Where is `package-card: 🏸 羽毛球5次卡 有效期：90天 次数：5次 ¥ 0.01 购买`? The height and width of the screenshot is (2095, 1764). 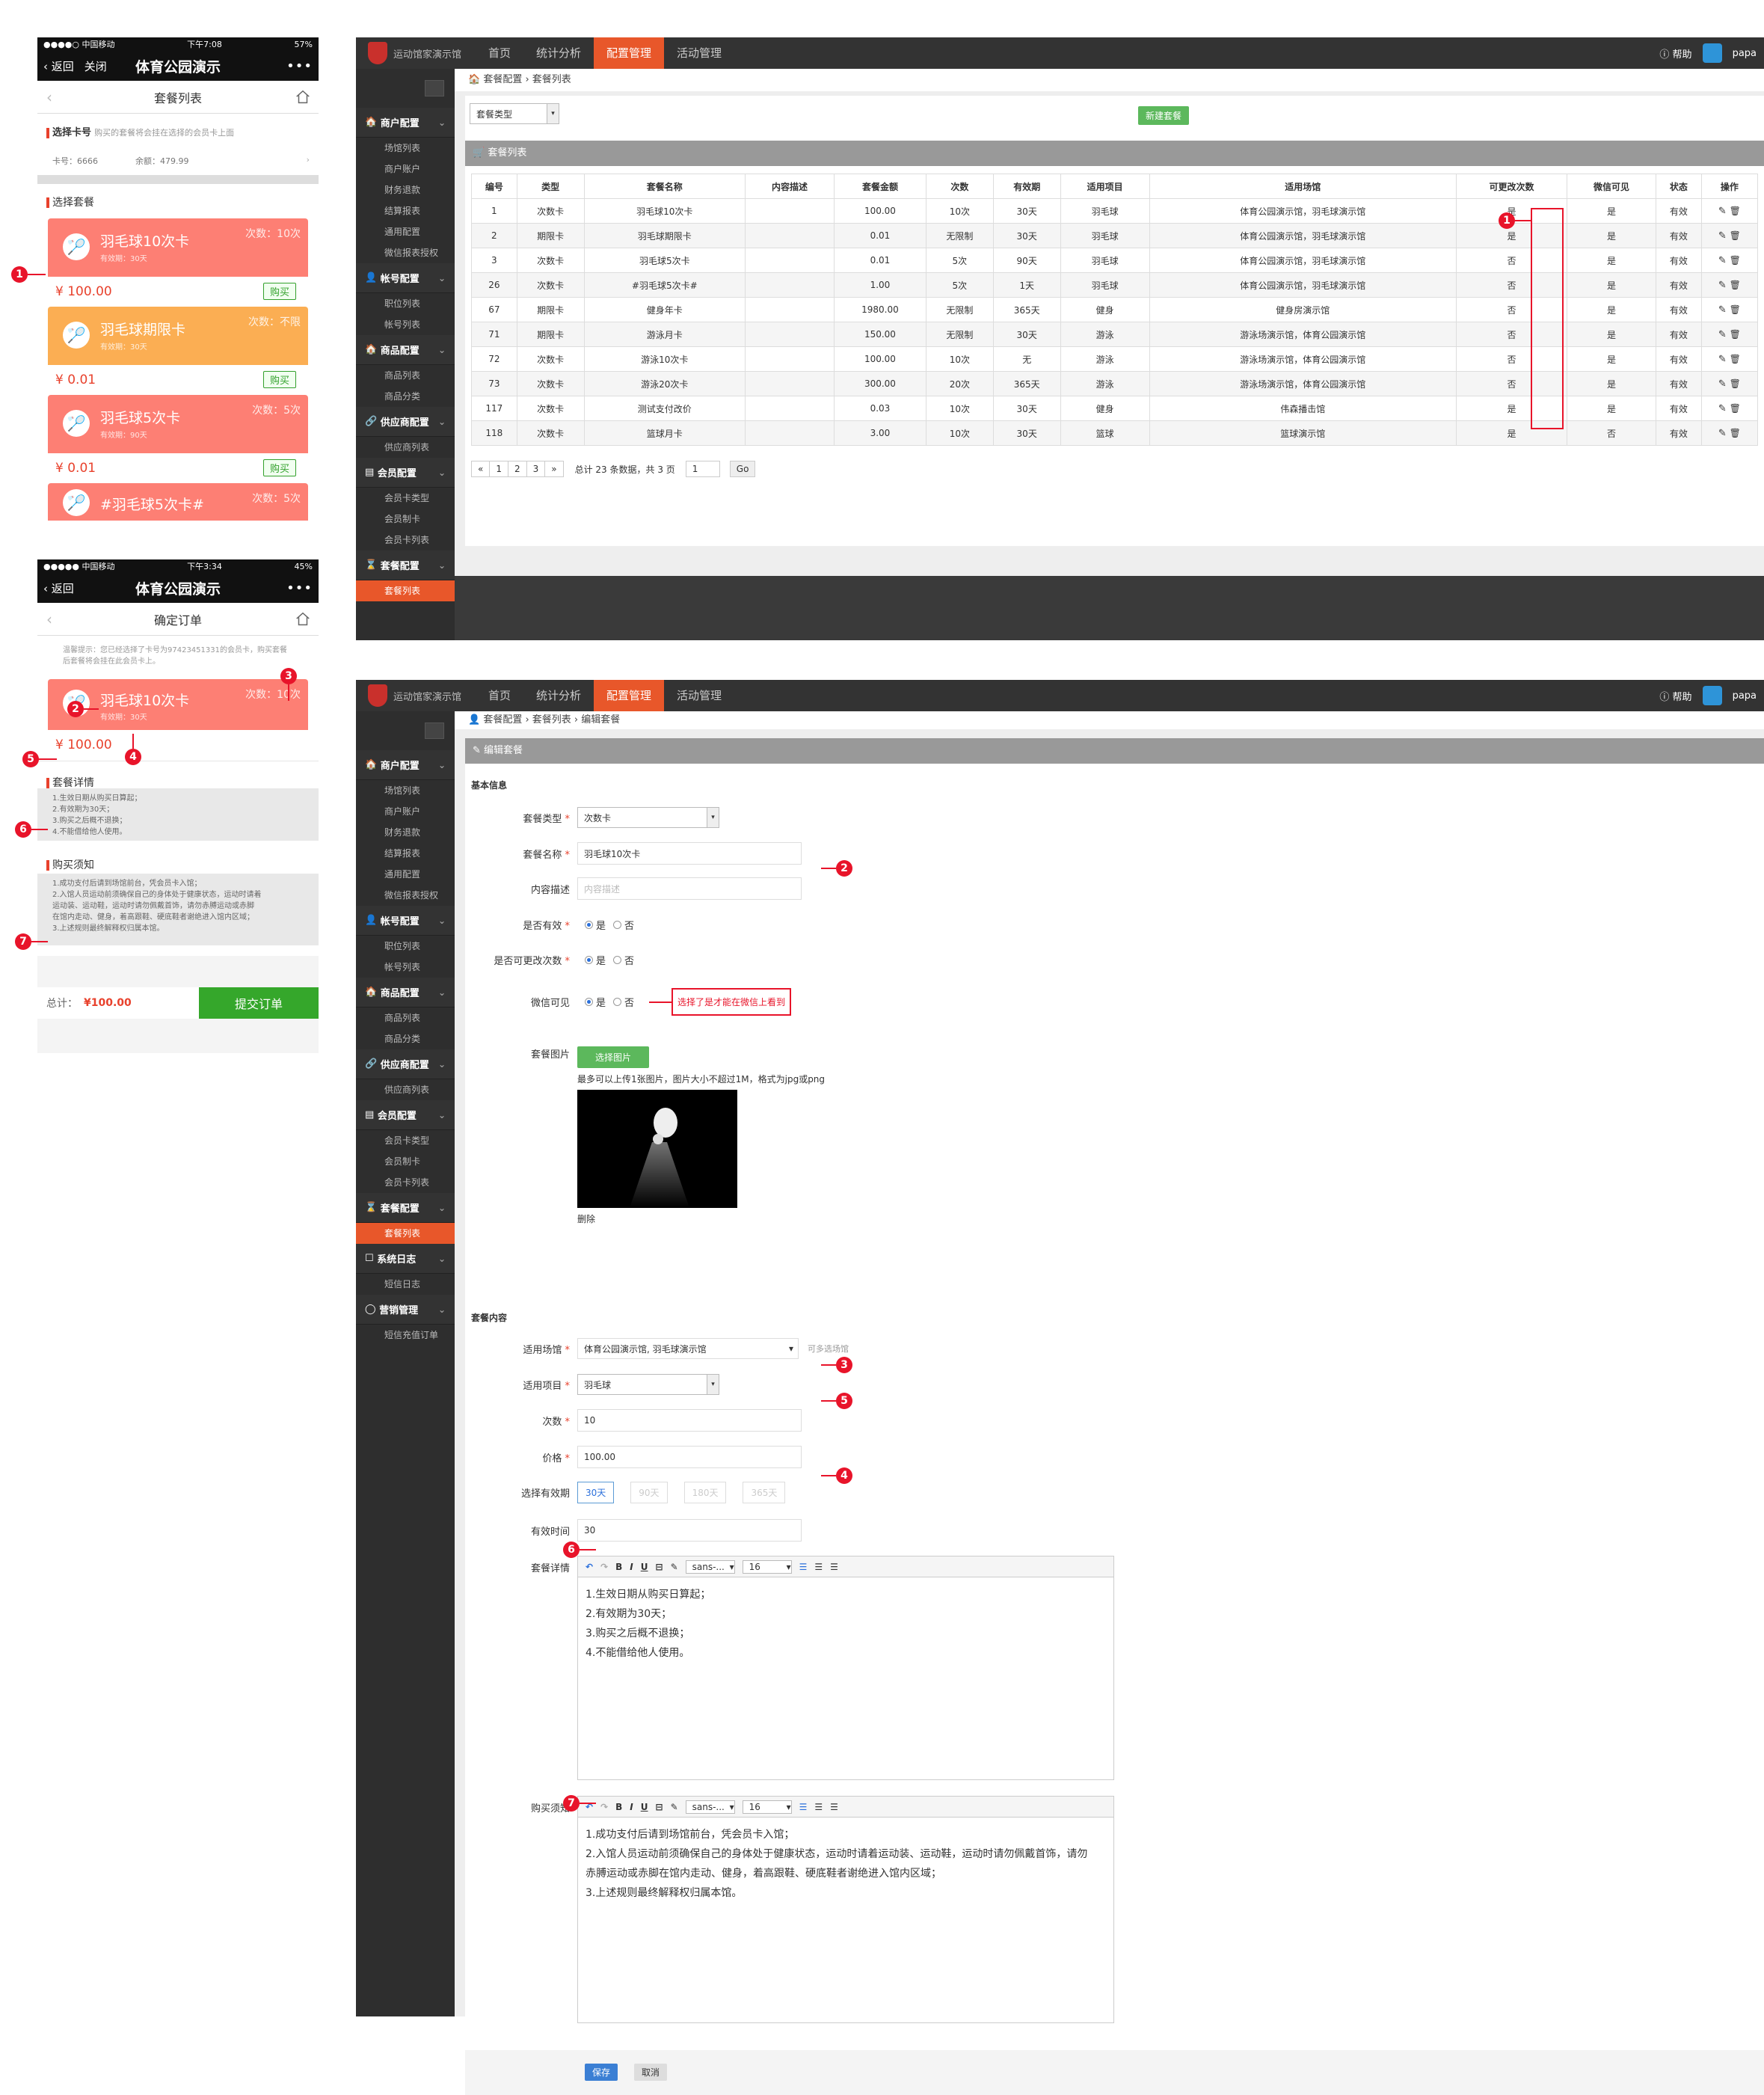
package-card: 🏸 羽毛球5次卡 有效期：90天 次数：5次 ¥ 0.01 购买 is located at coordinates (178, 438).